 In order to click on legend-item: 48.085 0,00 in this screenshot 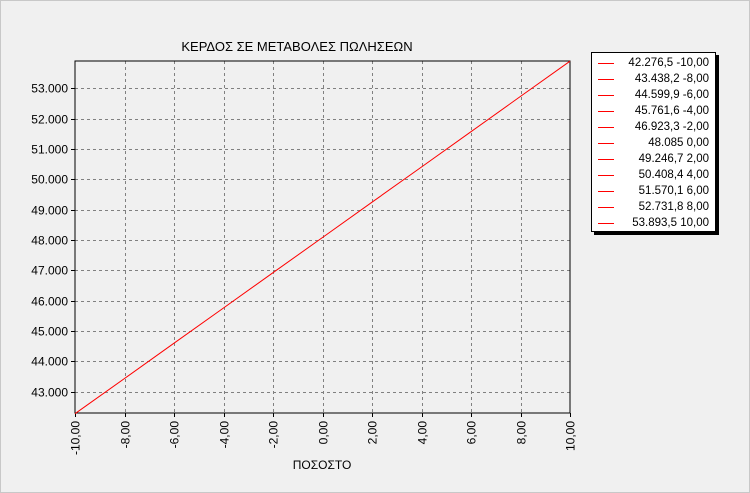, I will do `click(653, 143)`.